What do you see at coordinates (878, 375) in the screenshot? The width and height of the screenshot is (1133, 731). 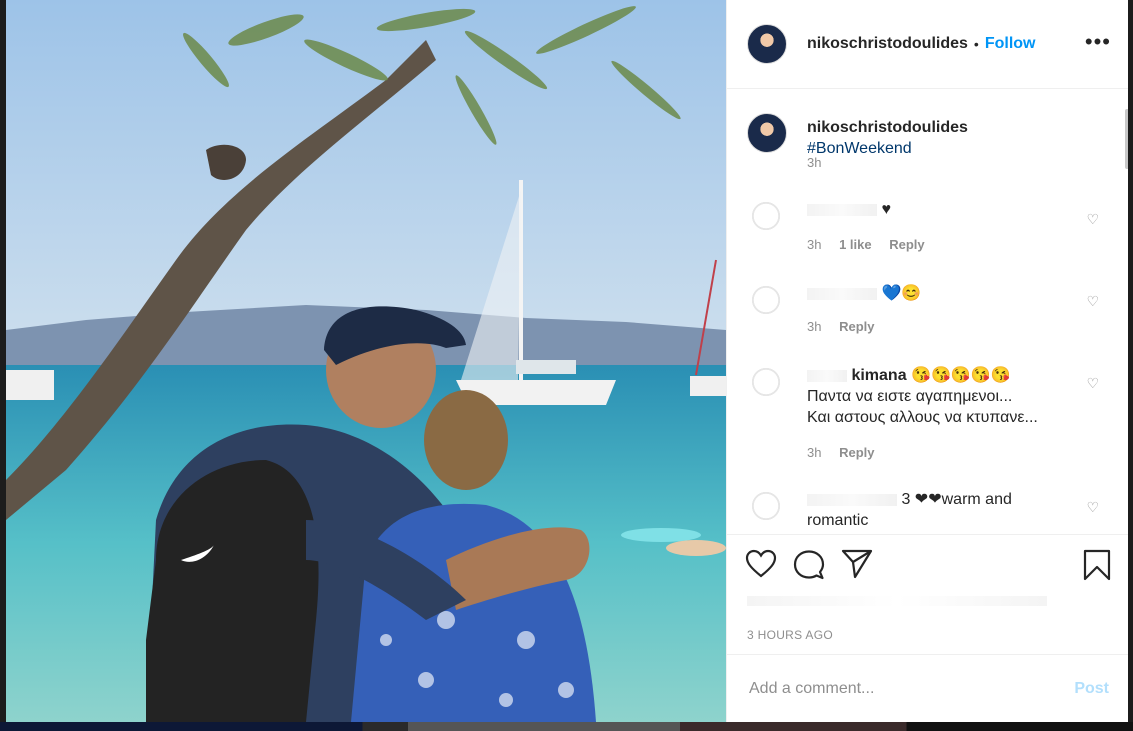 I see `comment-username-partial: kimana` at bounding box center [878, 375].